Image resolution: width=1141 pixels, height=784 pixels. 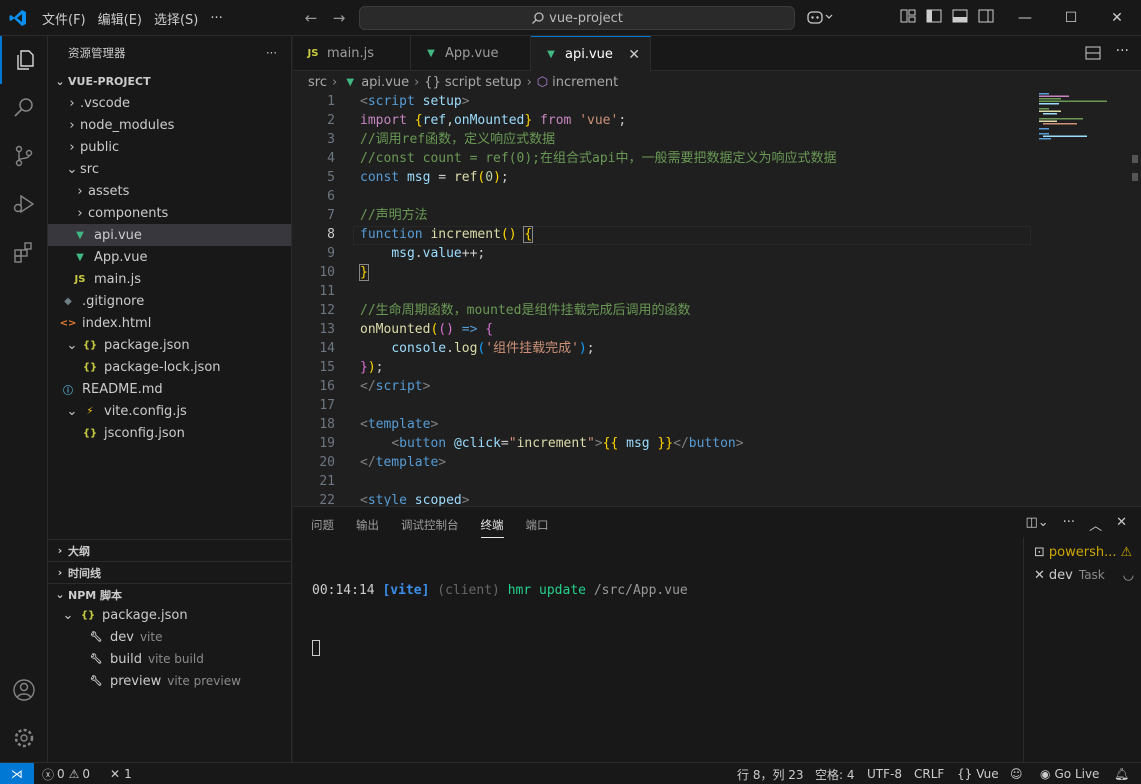 I want to click on toggle-secondary-sidebar-icon, so click(x=986, y=16).